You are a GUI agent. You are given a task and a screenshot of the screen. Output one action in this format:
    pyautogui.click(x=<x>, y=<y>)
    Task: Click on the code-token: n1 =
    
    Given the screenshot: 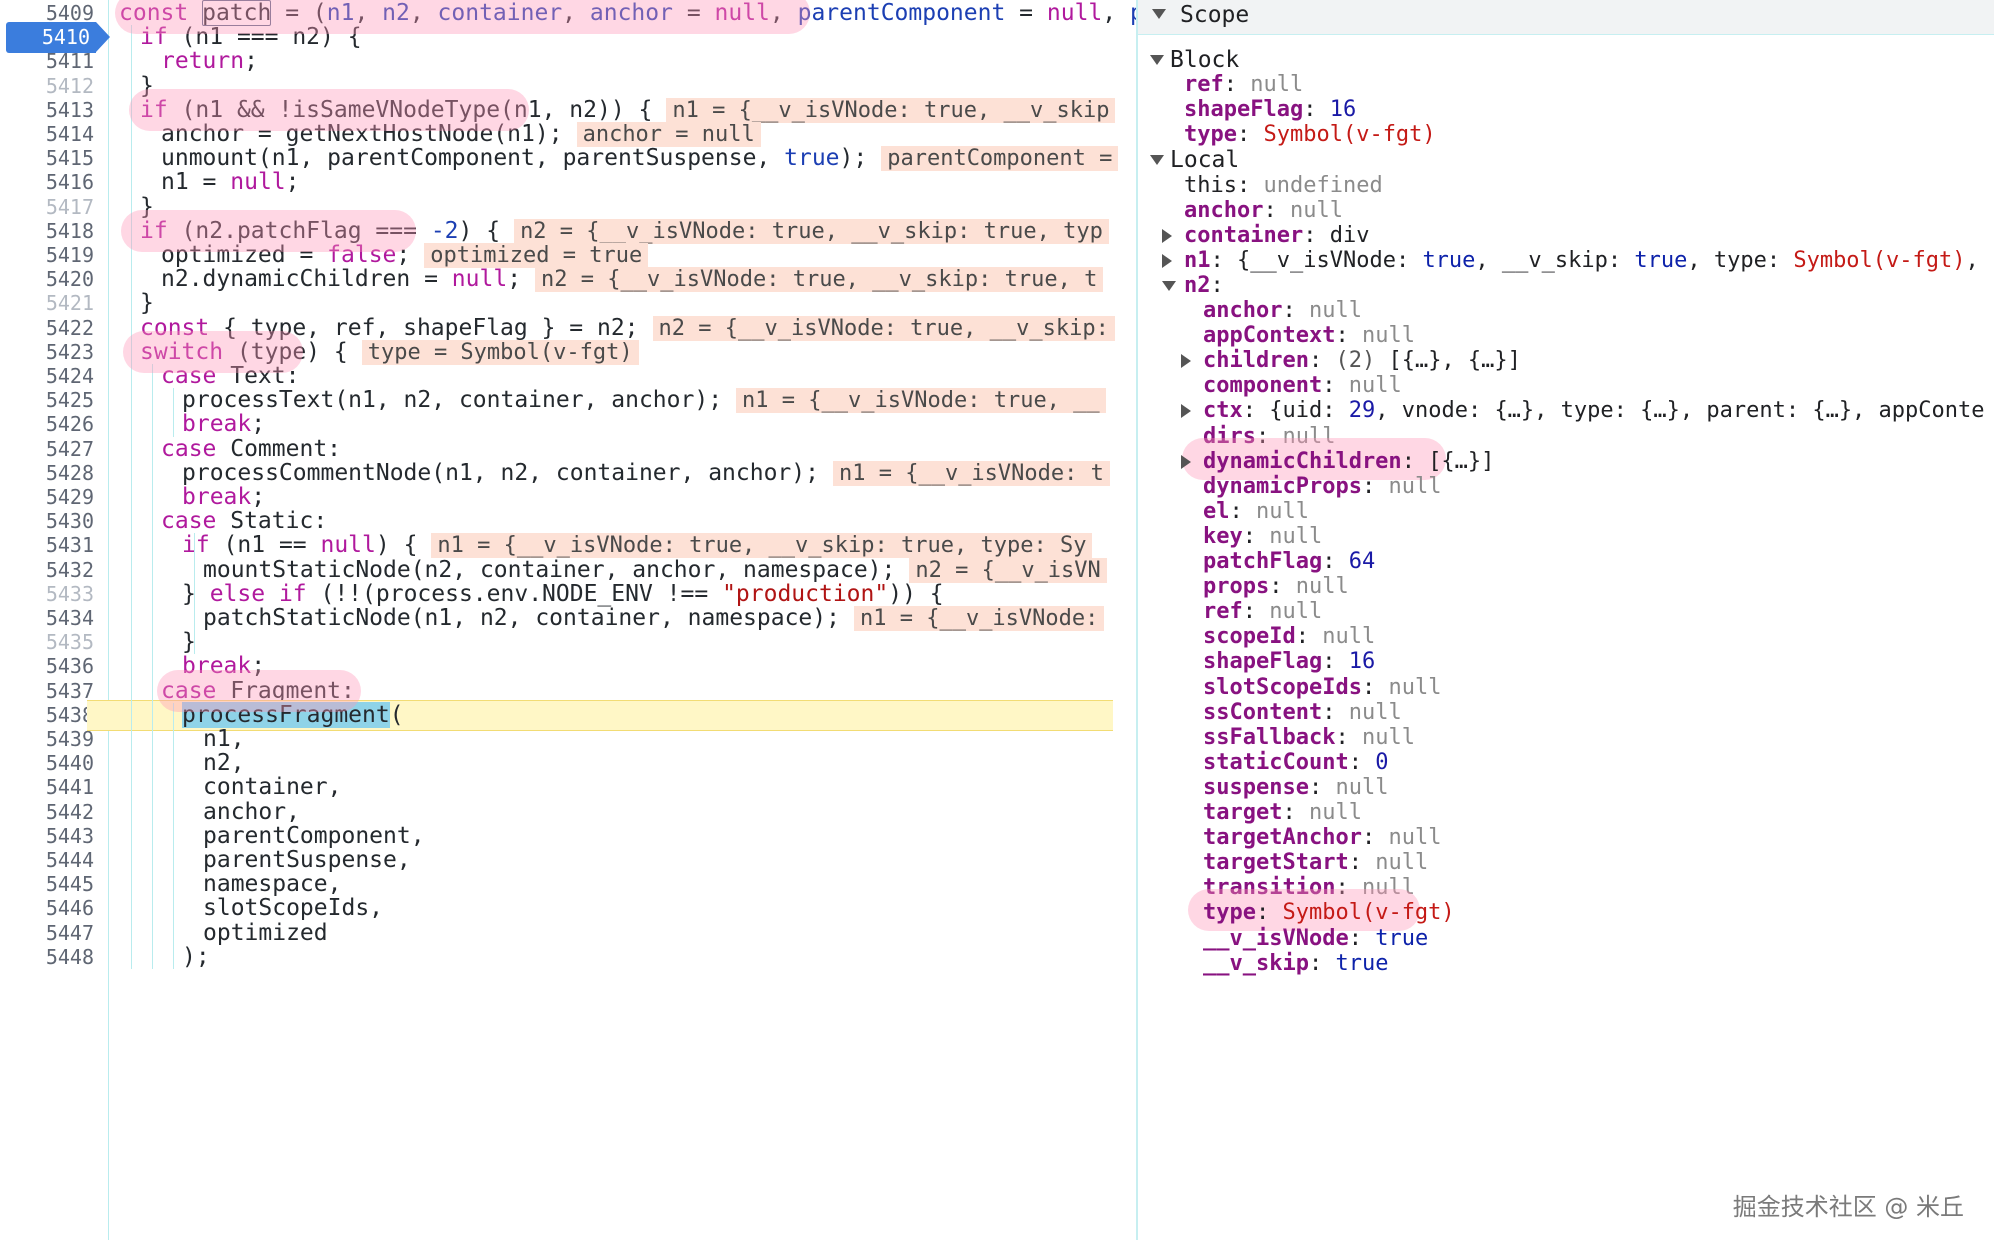 What is the action you would take?
    pyautogui.click(x=196, y=182)
    